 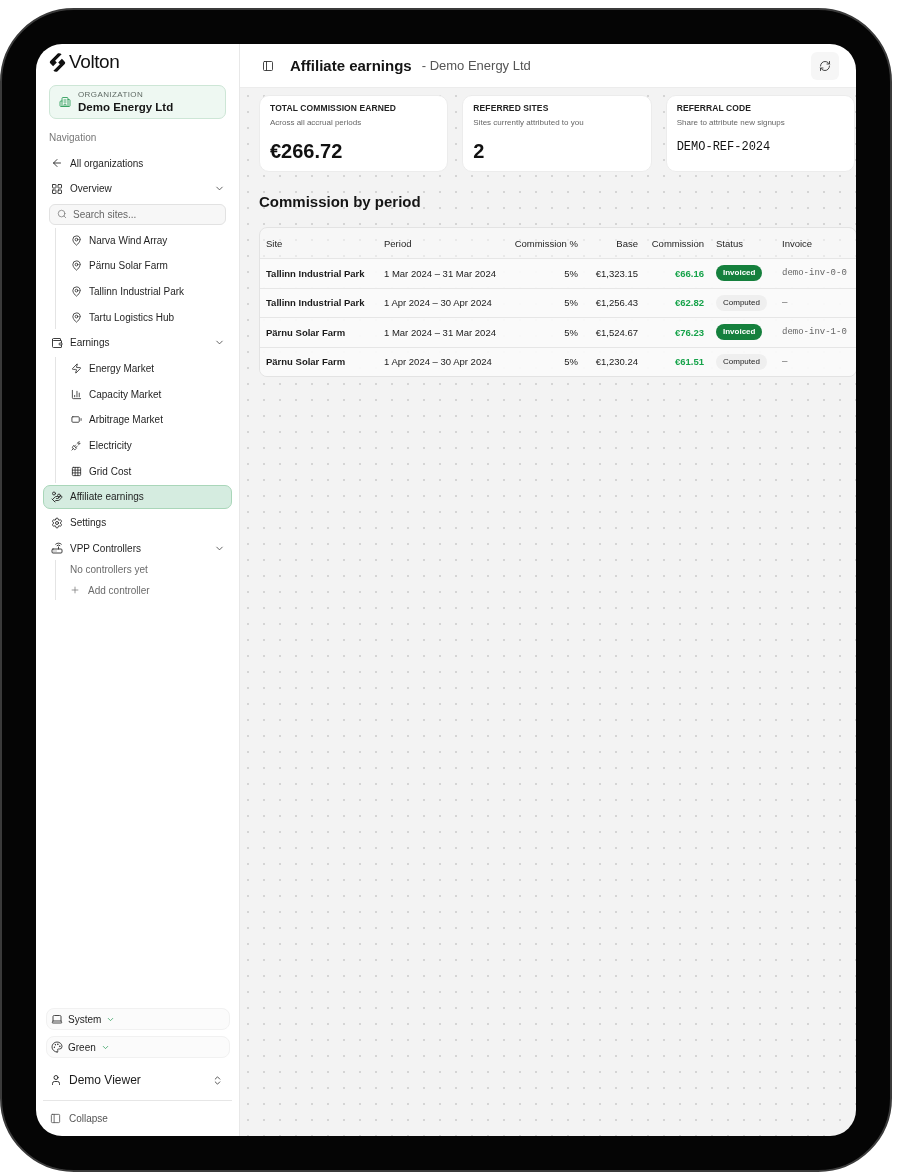 I want to click on nav-subitem: Capacity Market, so click(x=144, y=394).